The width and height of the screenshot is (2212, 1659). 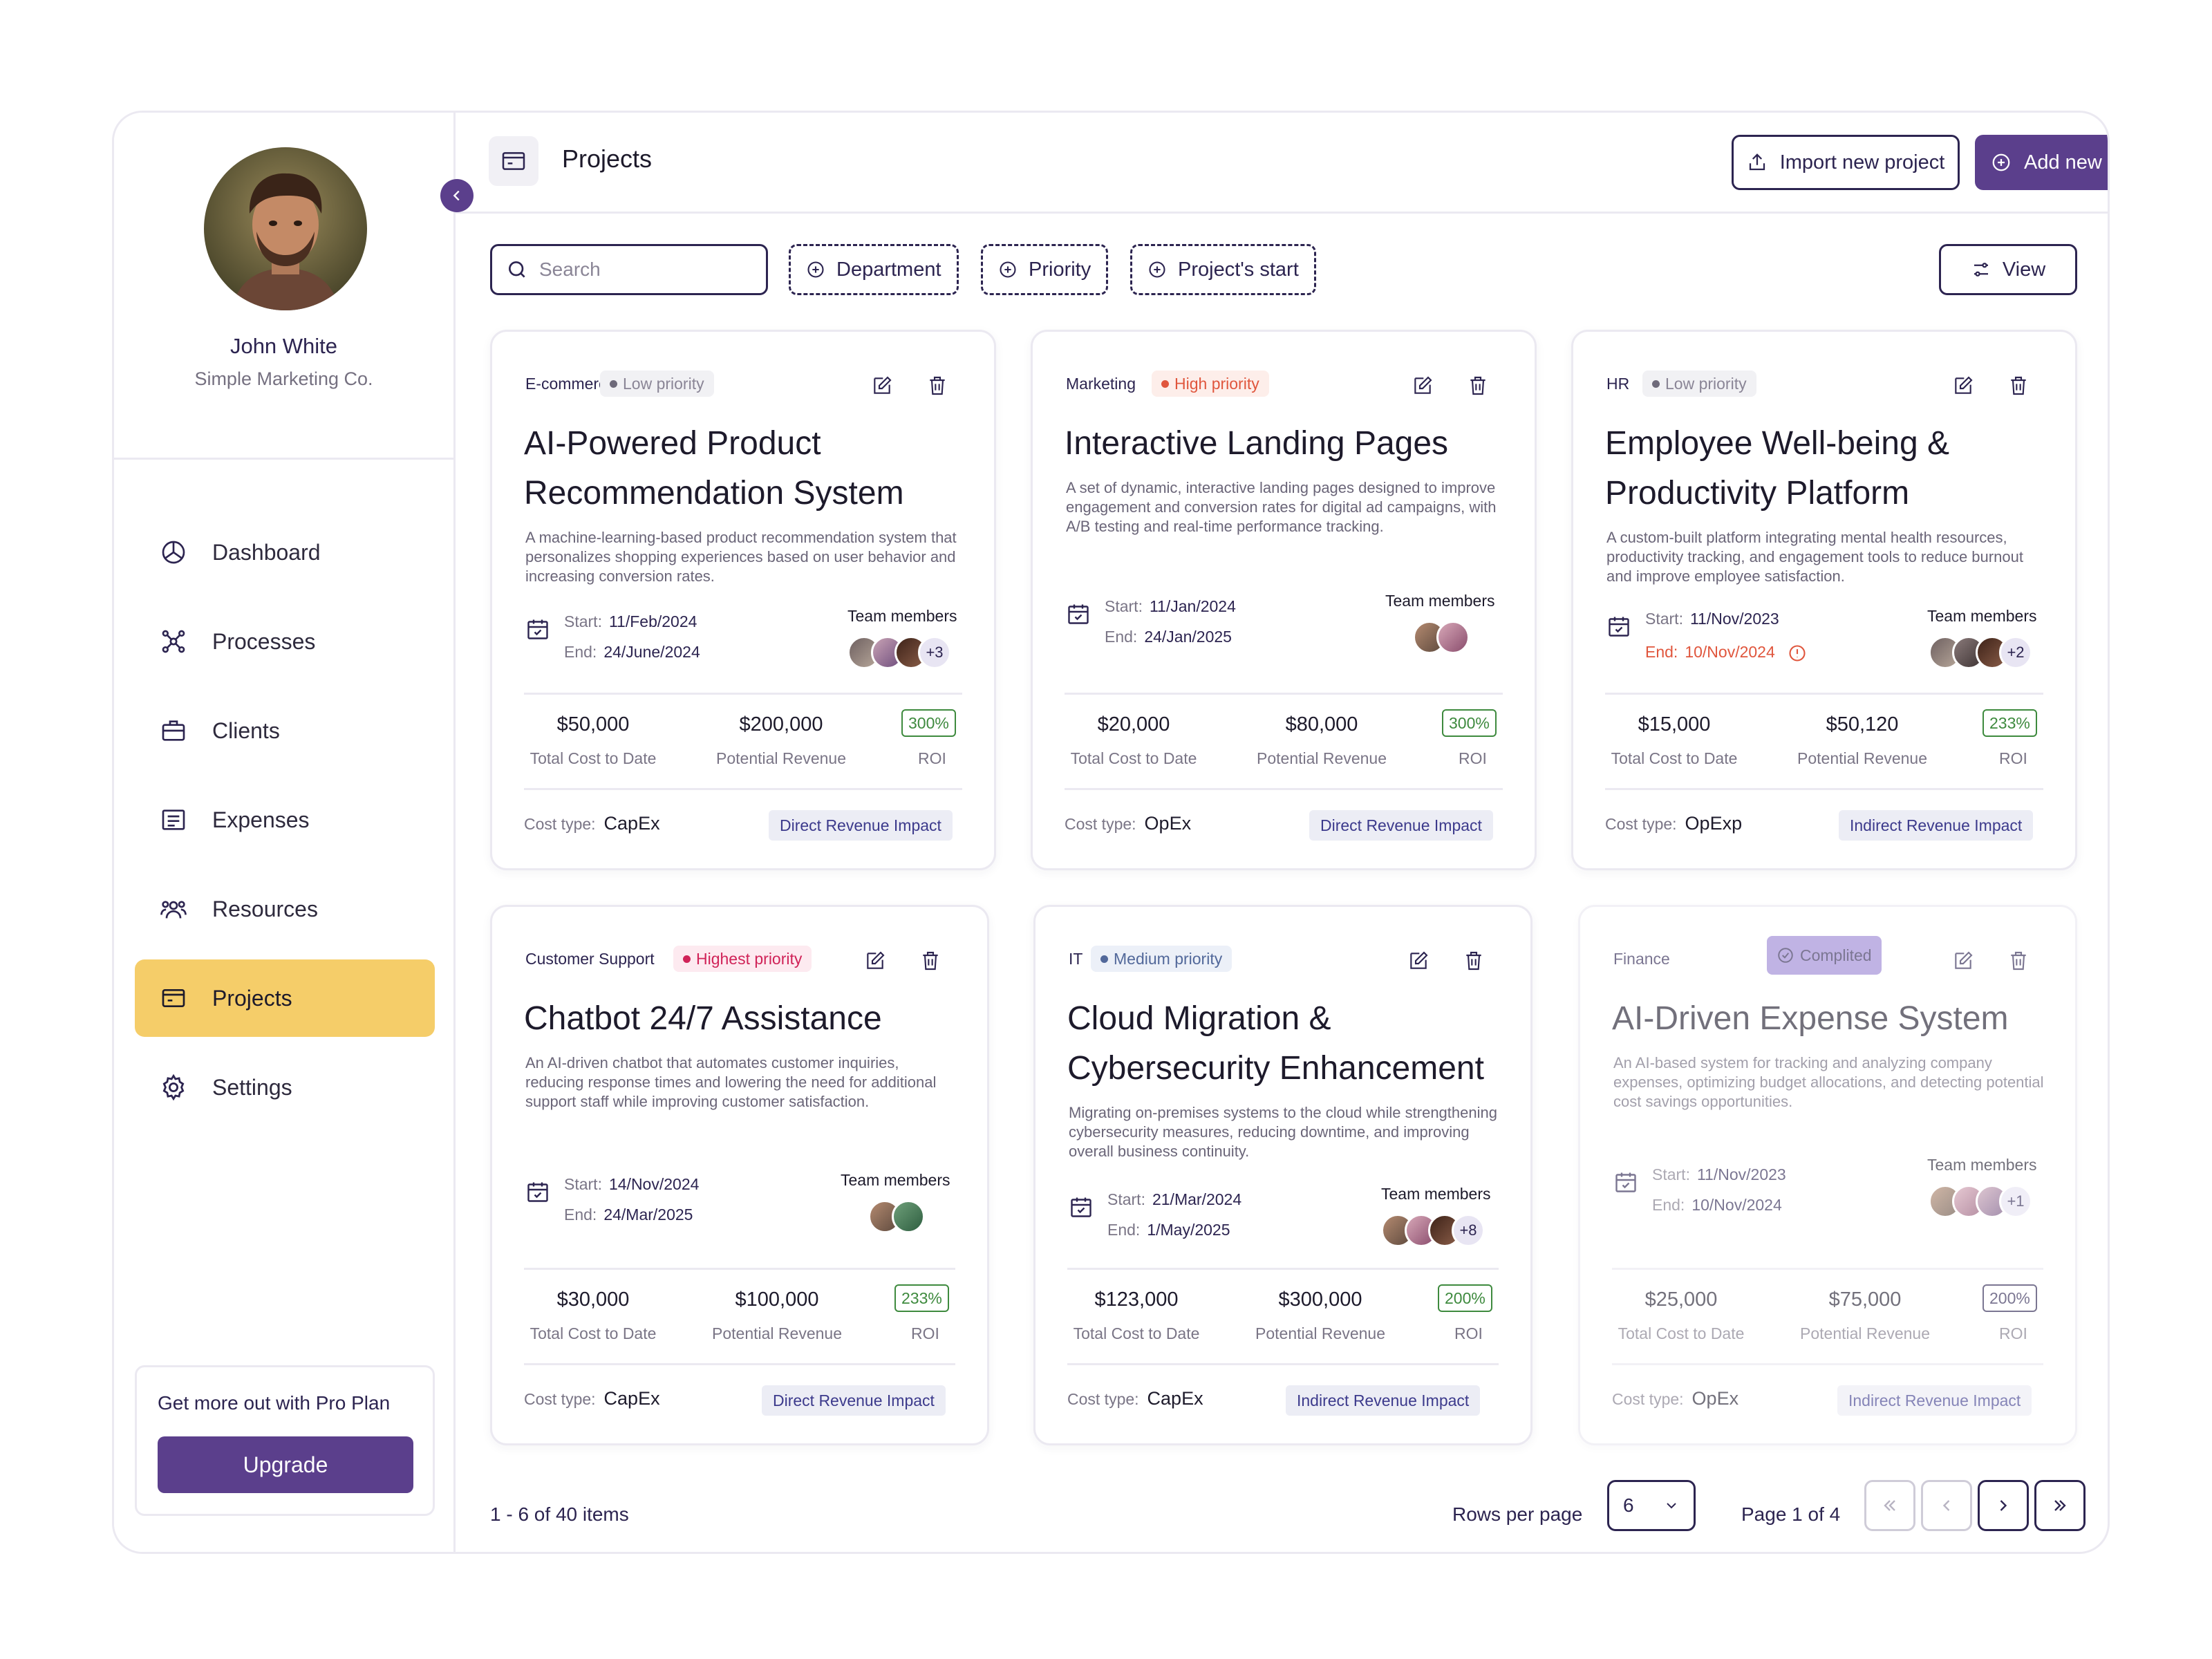 What do you see at coordinates (1863, 724) in the screenshot?
I see `potential-revenue-value: $50,120` at bounding box center [1863, 724].